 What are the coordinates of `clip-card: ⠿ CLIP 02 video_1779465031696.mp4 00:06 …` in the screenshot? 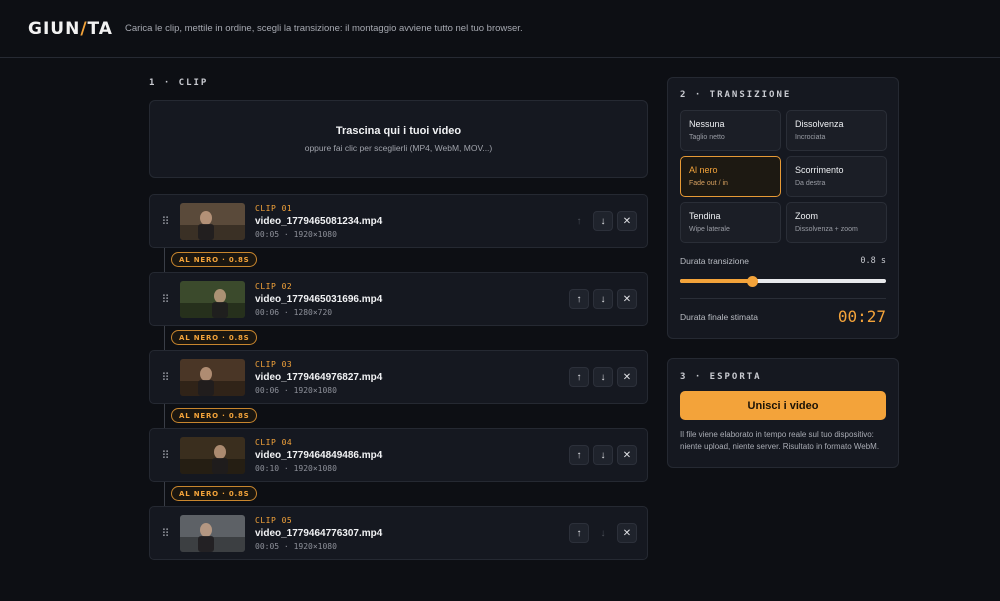 It's located at (398, 299).